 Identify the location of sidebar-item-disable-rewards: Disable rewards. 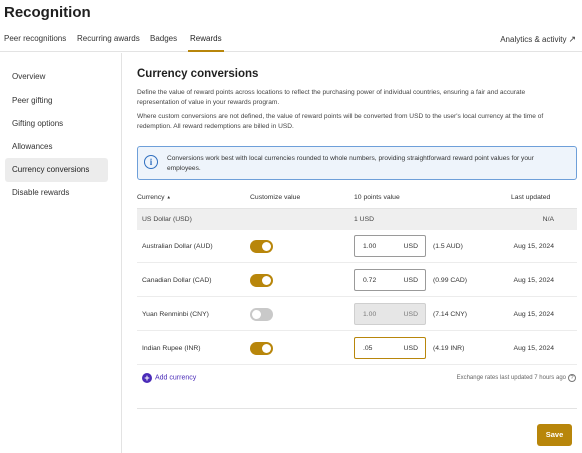
(56, 193).